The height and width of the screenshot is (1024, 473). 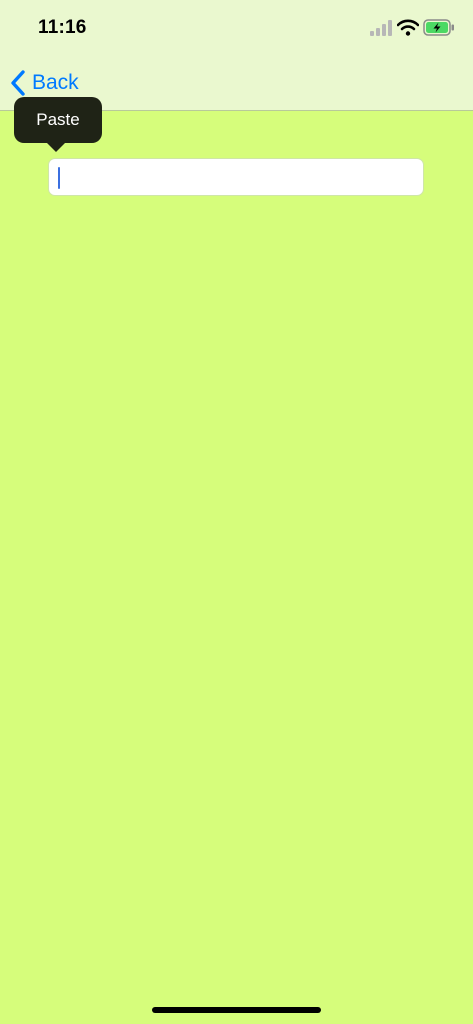 What do you see at coordinates (381, 28) in the screenshot?
I see `cellular-signal-icon` at bounding box center [381, 28].